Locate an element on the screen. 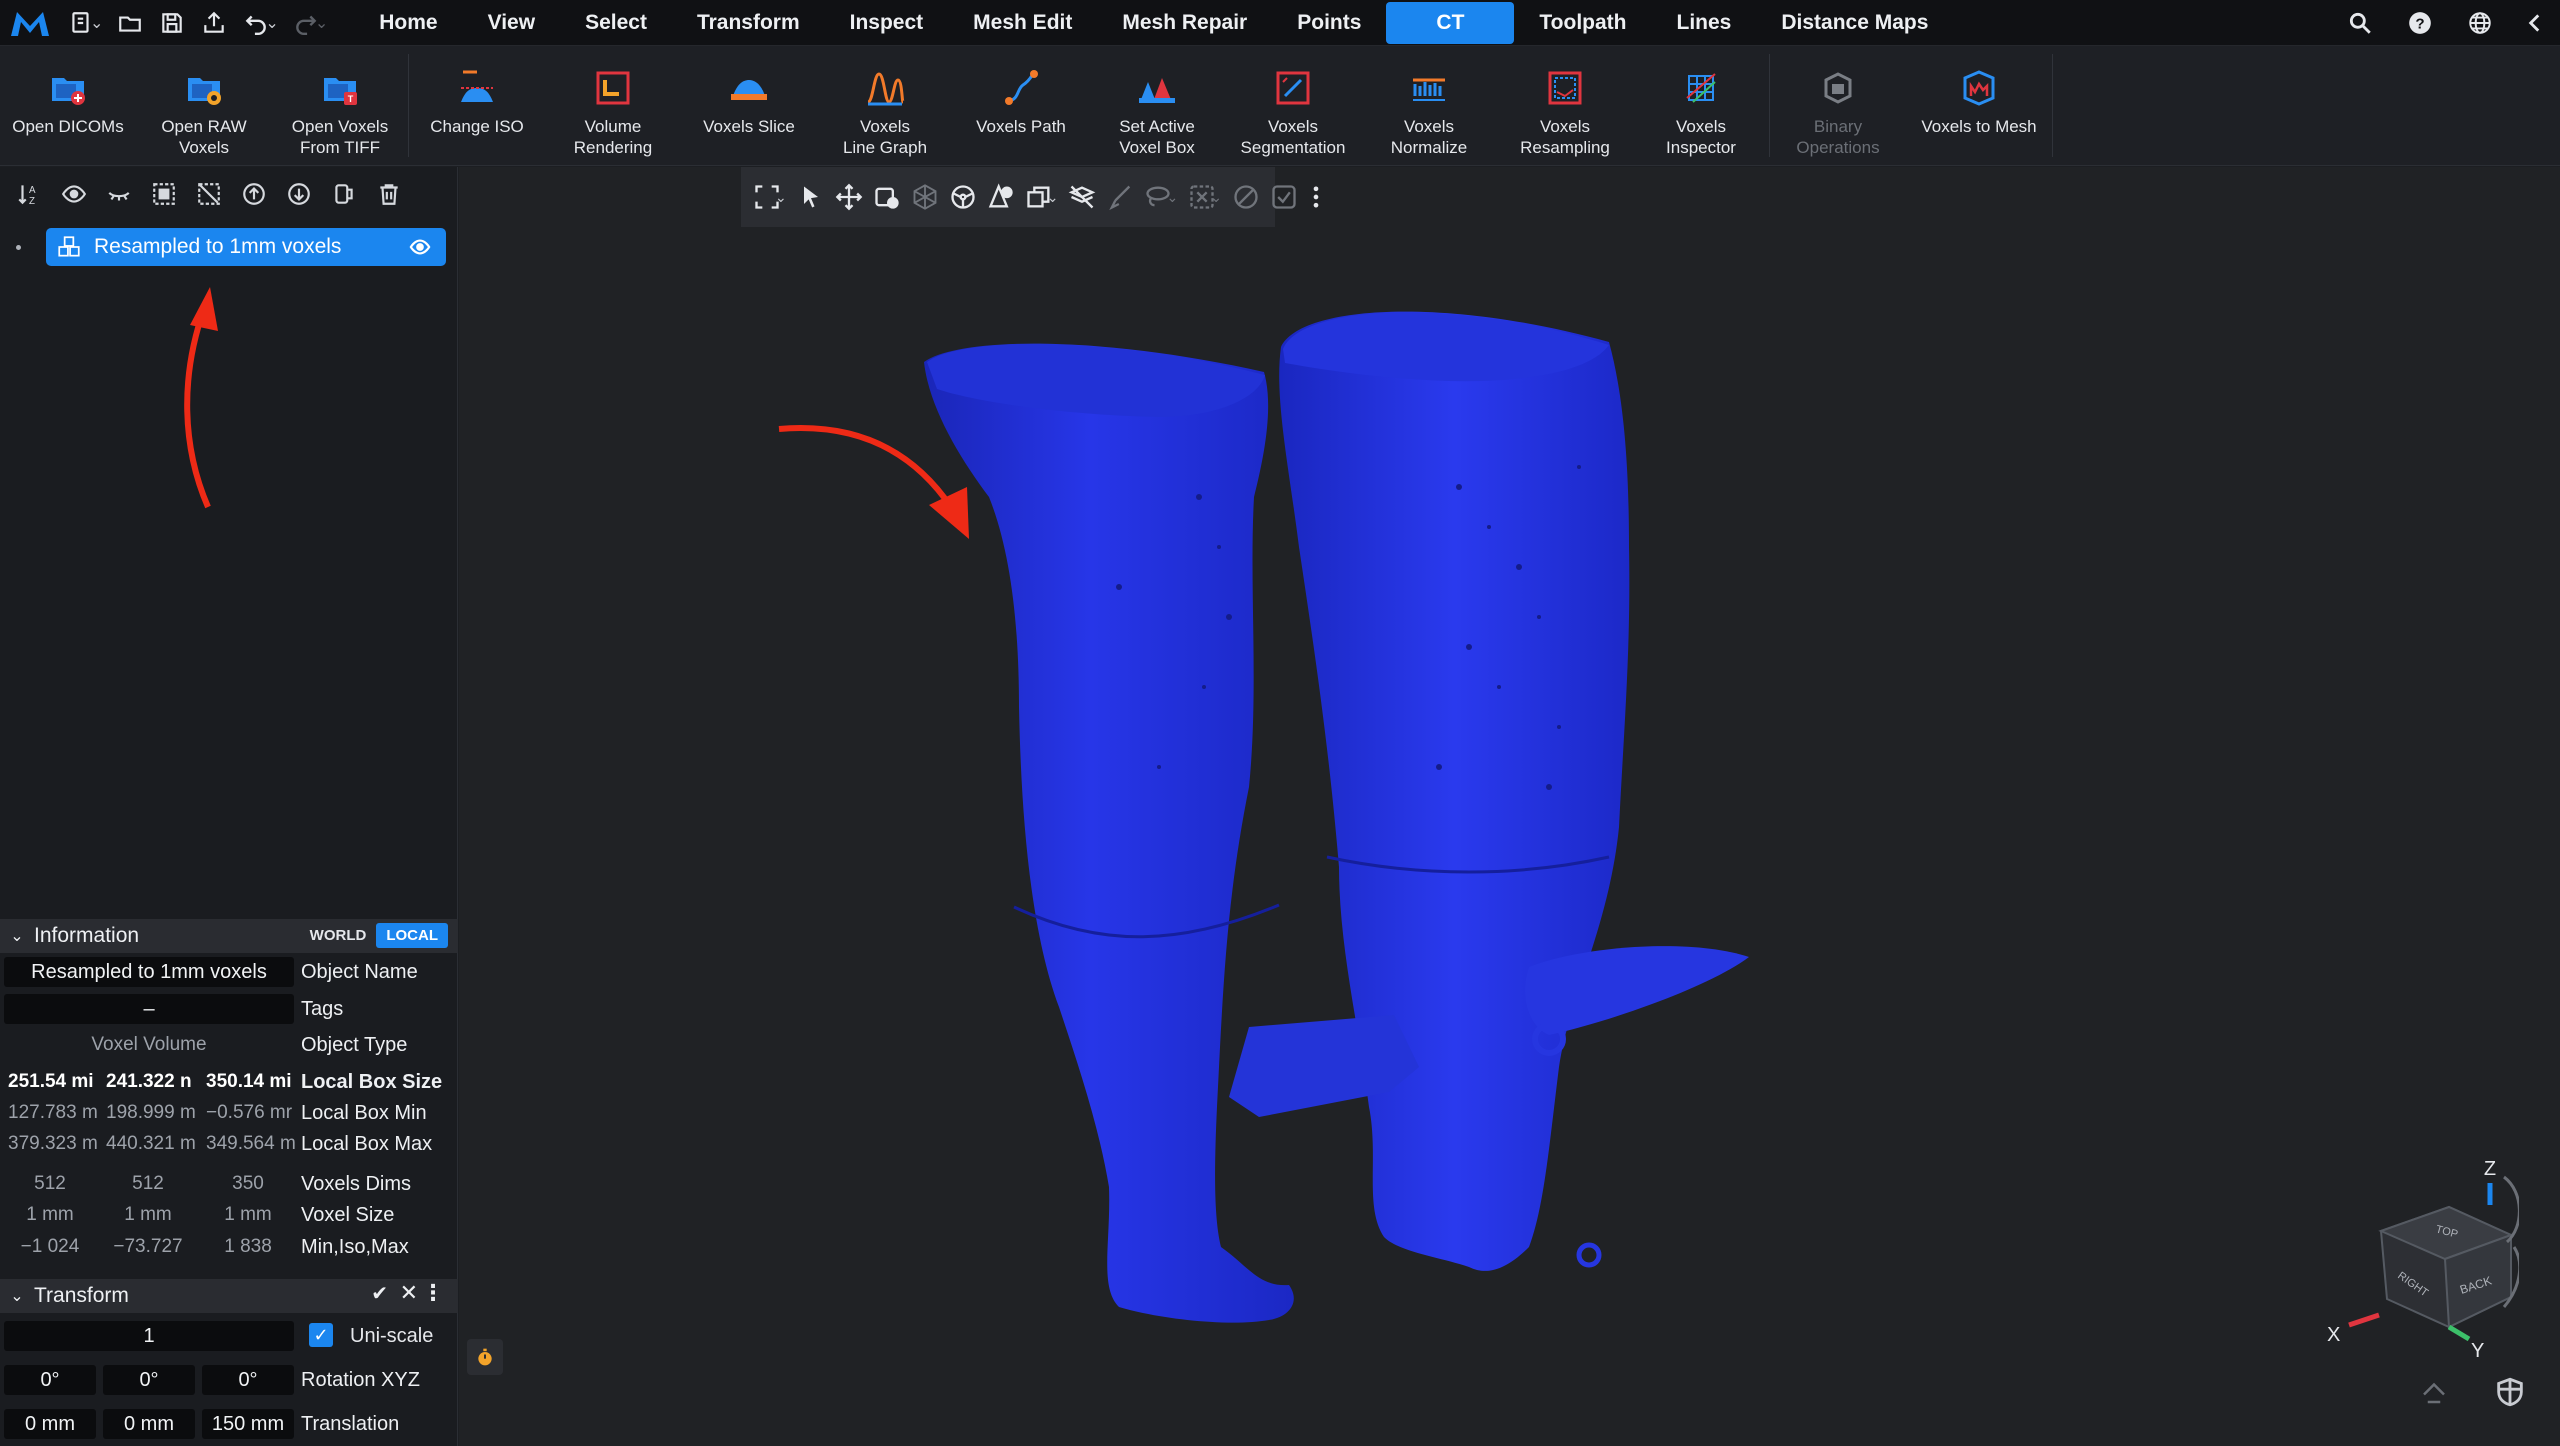 The width and height of the screenshot is (2560, 1446). hide-all-eye-closed-icon is located at coordinates (118, 194).